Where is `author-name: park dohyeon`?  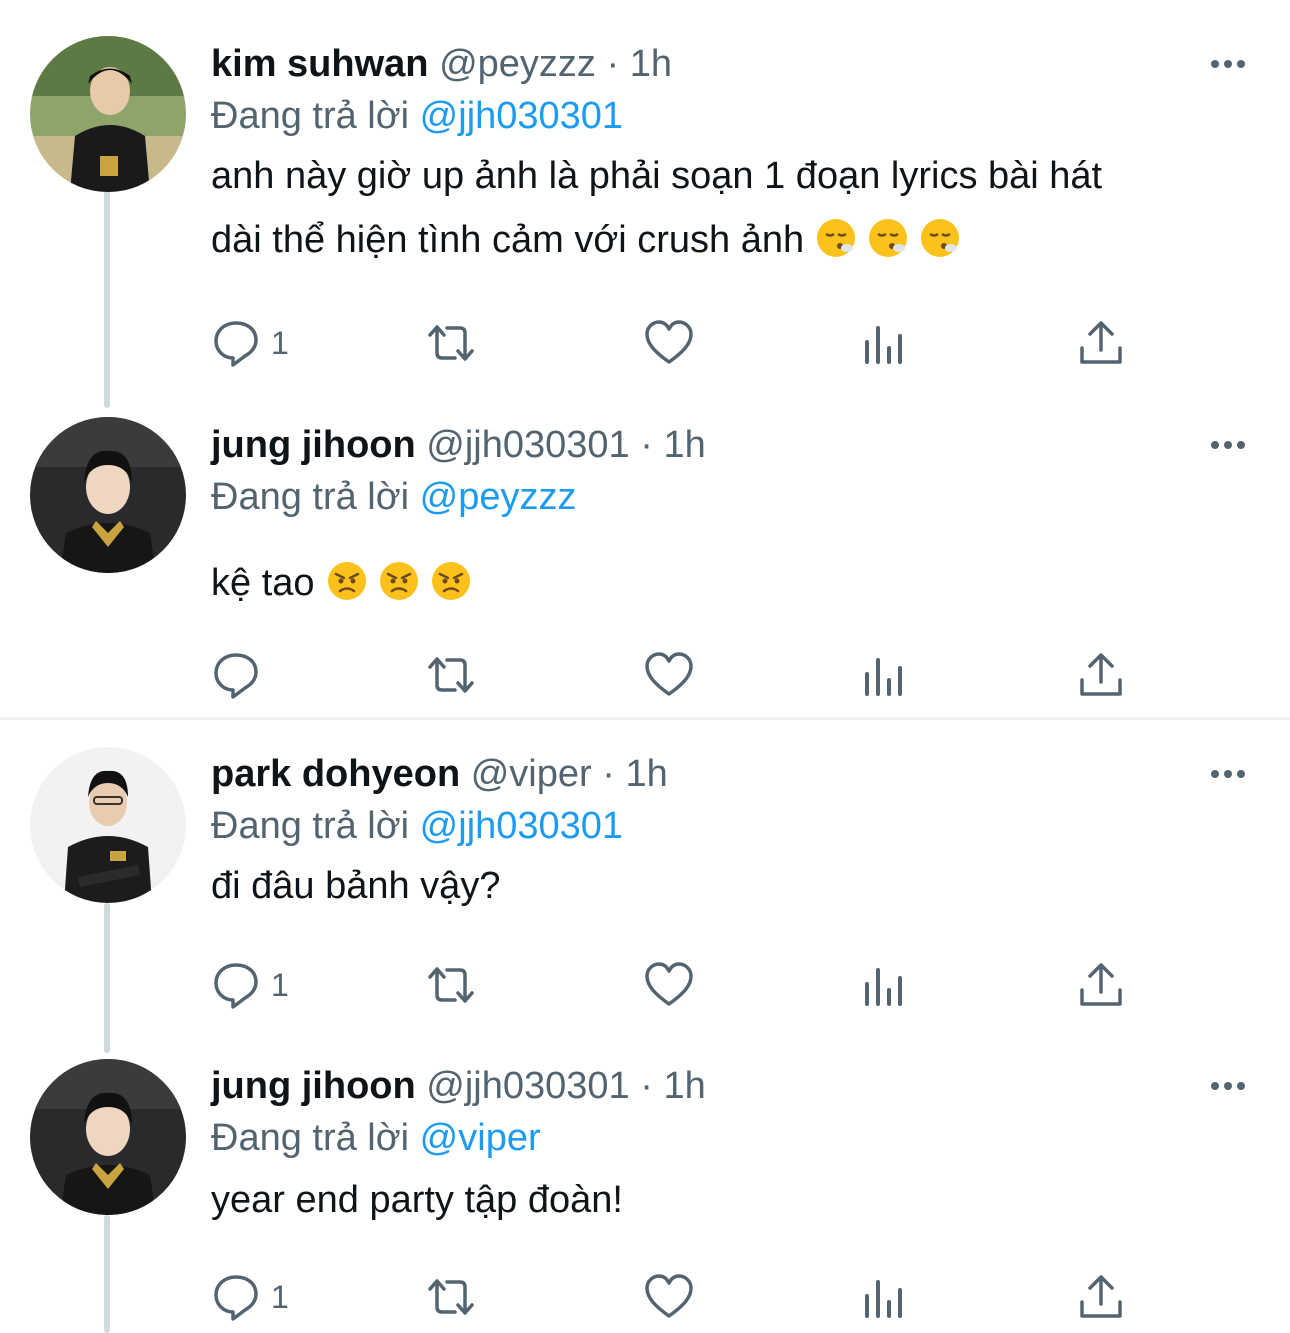
author-name: park dohyeon is located at coordinates (335, 774).